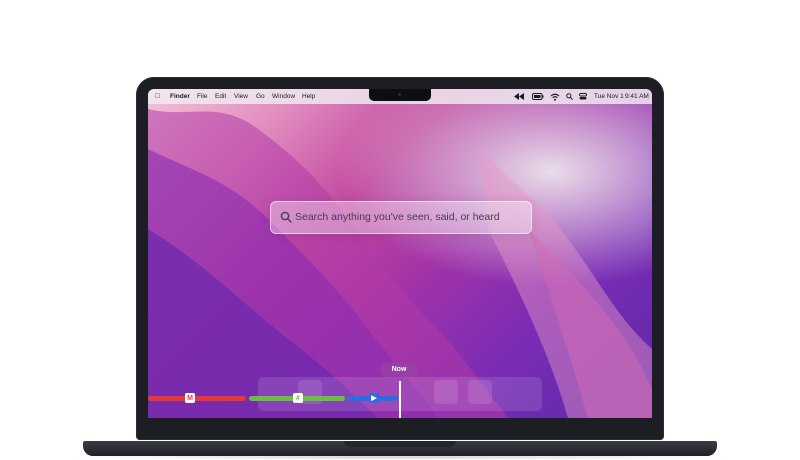  What do you see at coordinates (220, 96) in the screenshot?
I see `menu-edit: Edit` at bounding box center [220, 96].